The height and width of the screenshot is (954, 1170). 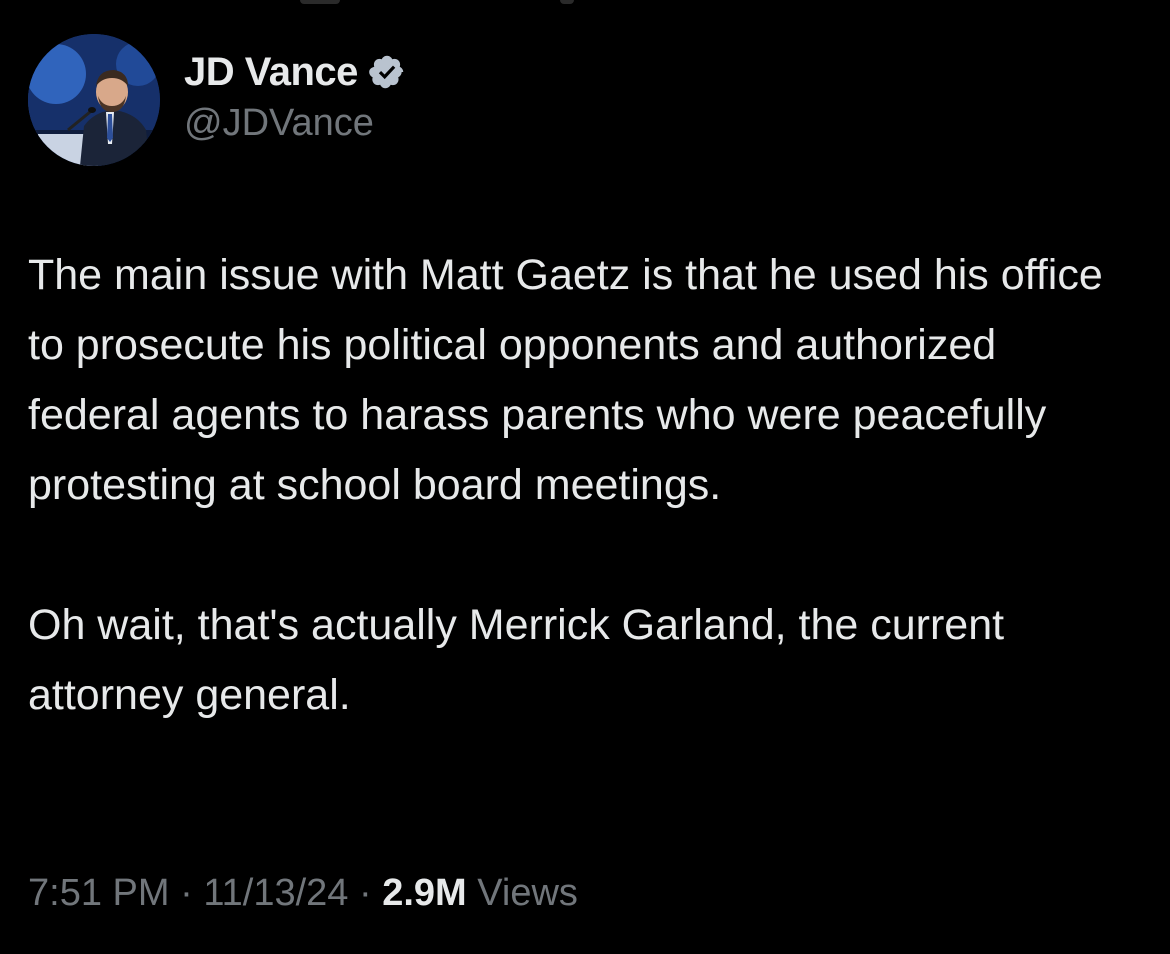 I want to click on author-name-row: JD Vance, so click(x=295, y=72).